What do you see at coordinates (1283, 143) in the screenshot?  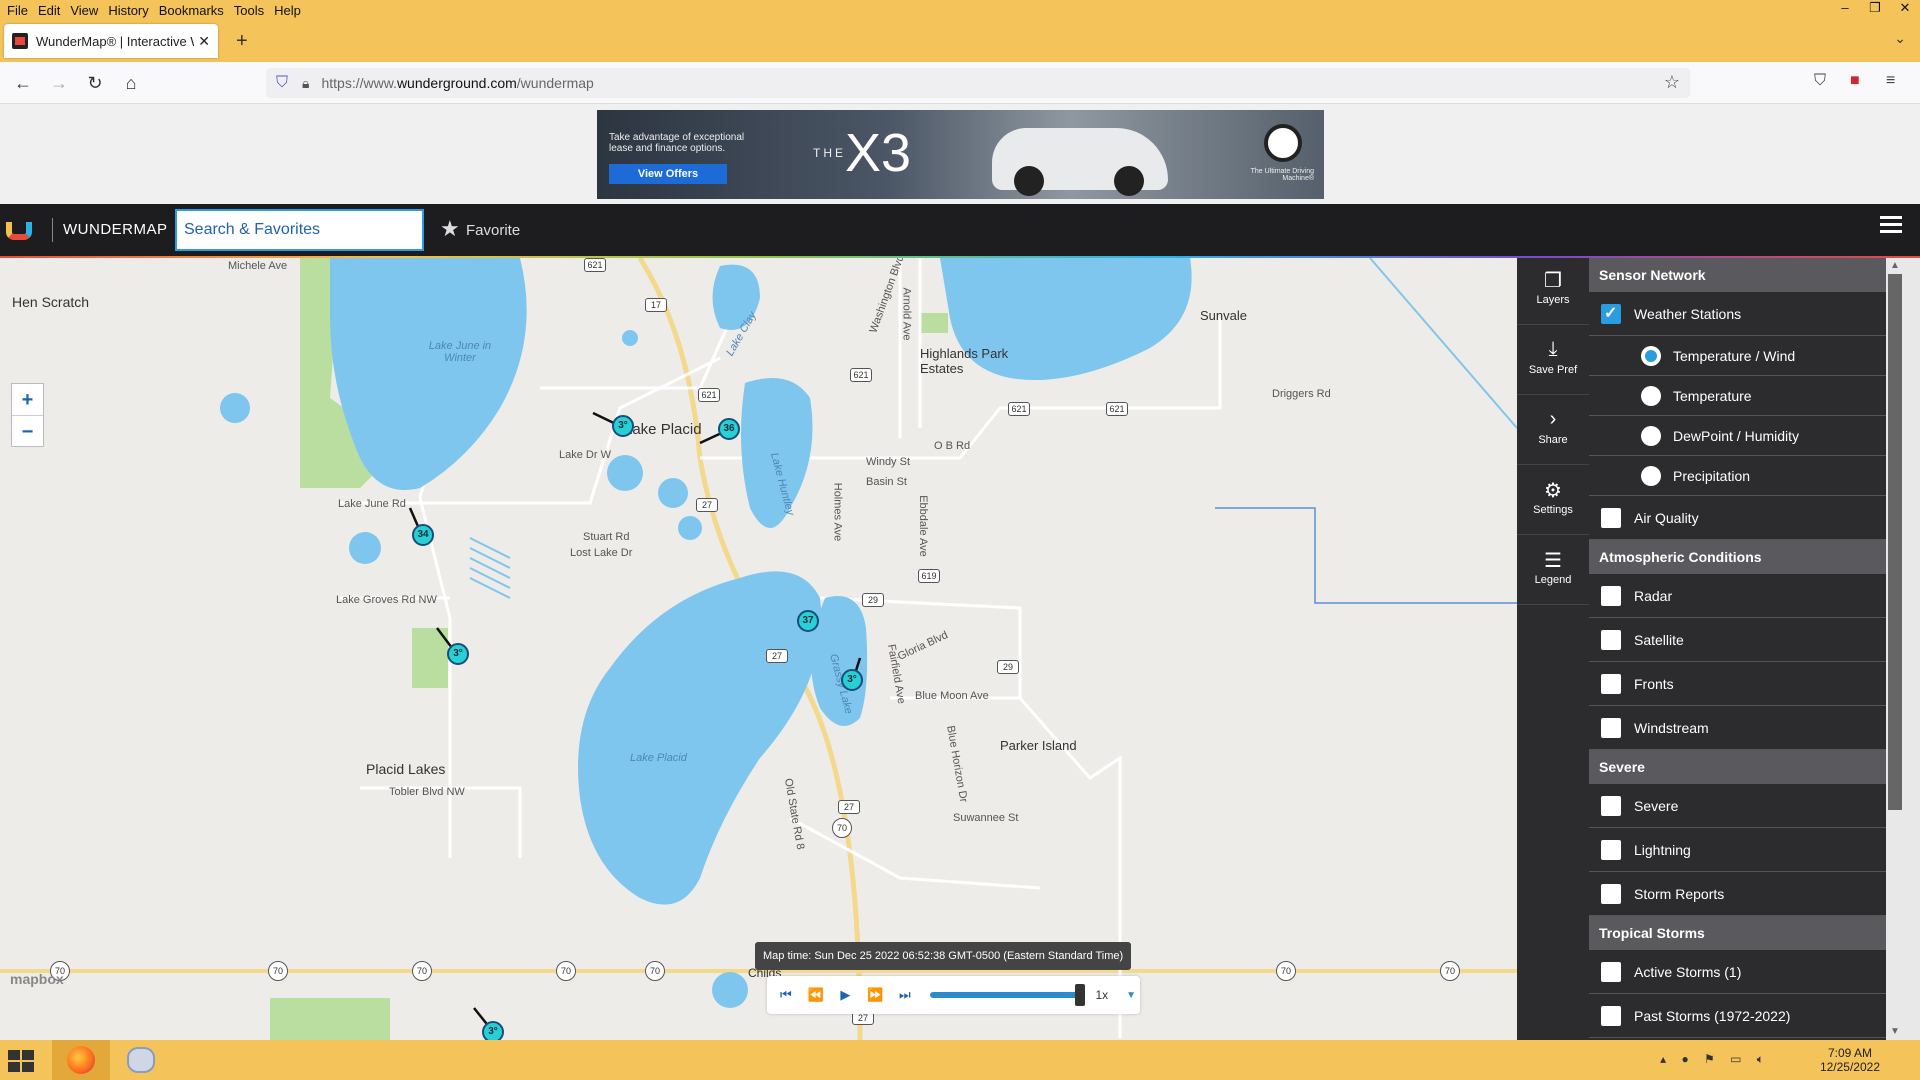 I see `bmw-logo-icon` at bounding box center [1283, 143].